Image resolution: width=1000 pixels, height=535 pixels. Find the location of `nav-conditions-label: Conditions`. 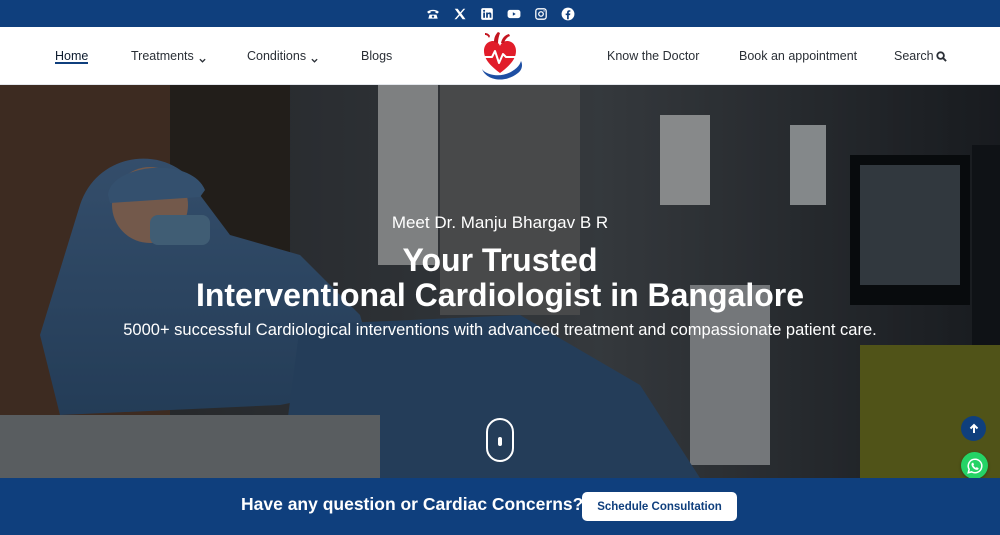

nav-conditions-label: Conditions is located at coordinates (277, 56).